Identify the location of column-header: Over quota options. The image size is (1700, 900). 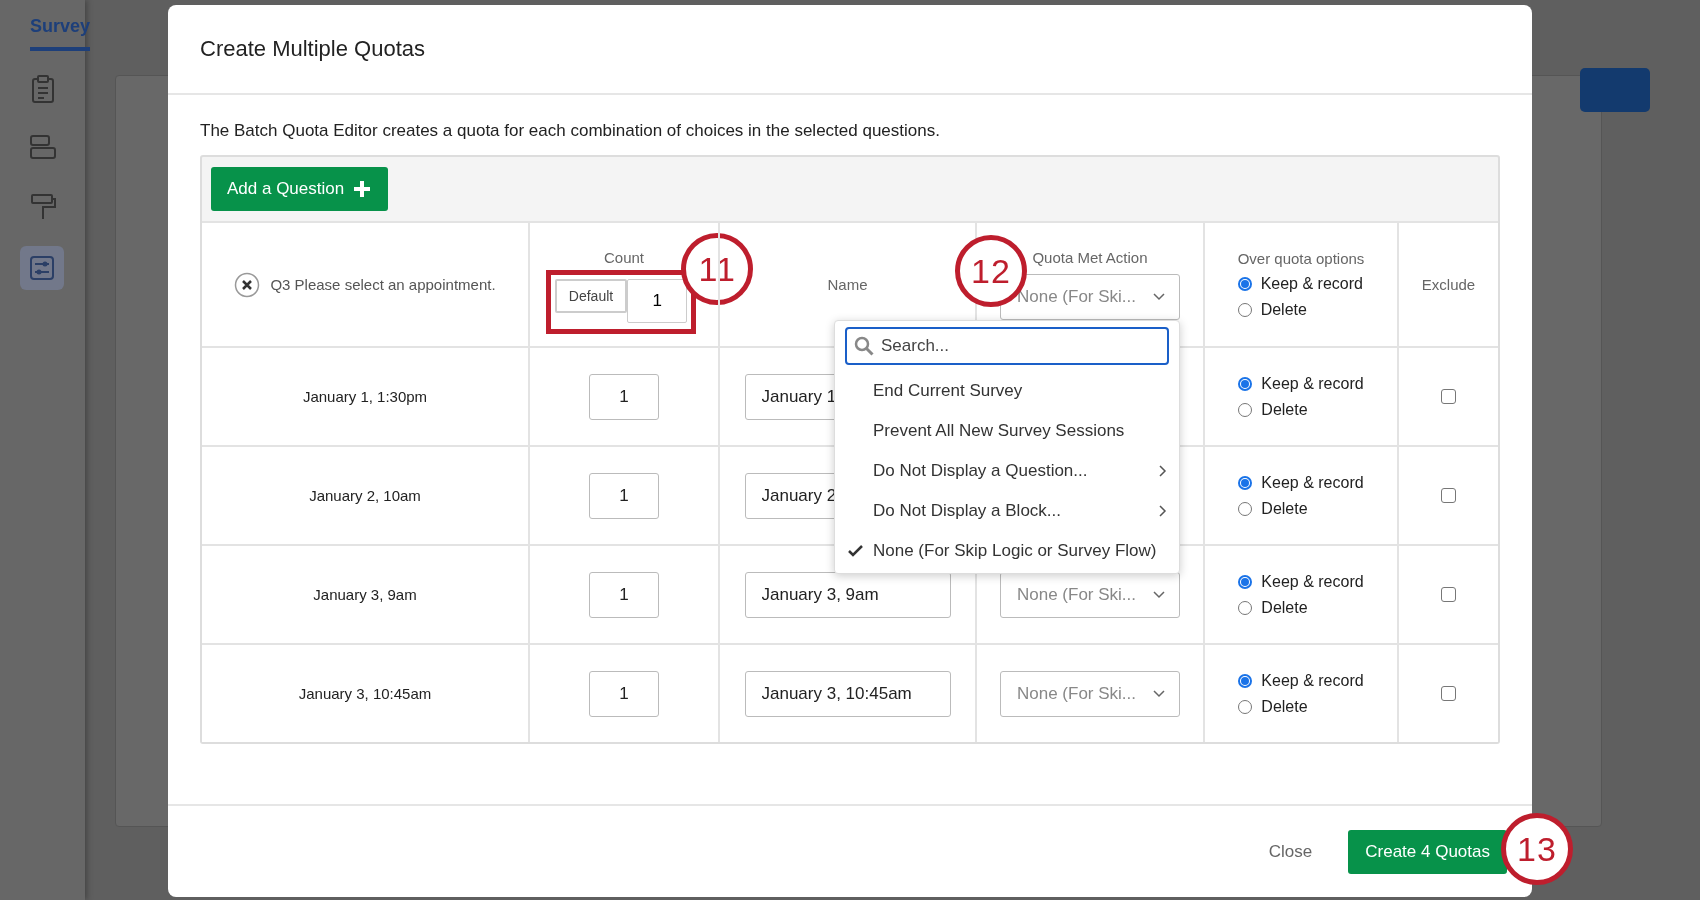
(1301, 258).